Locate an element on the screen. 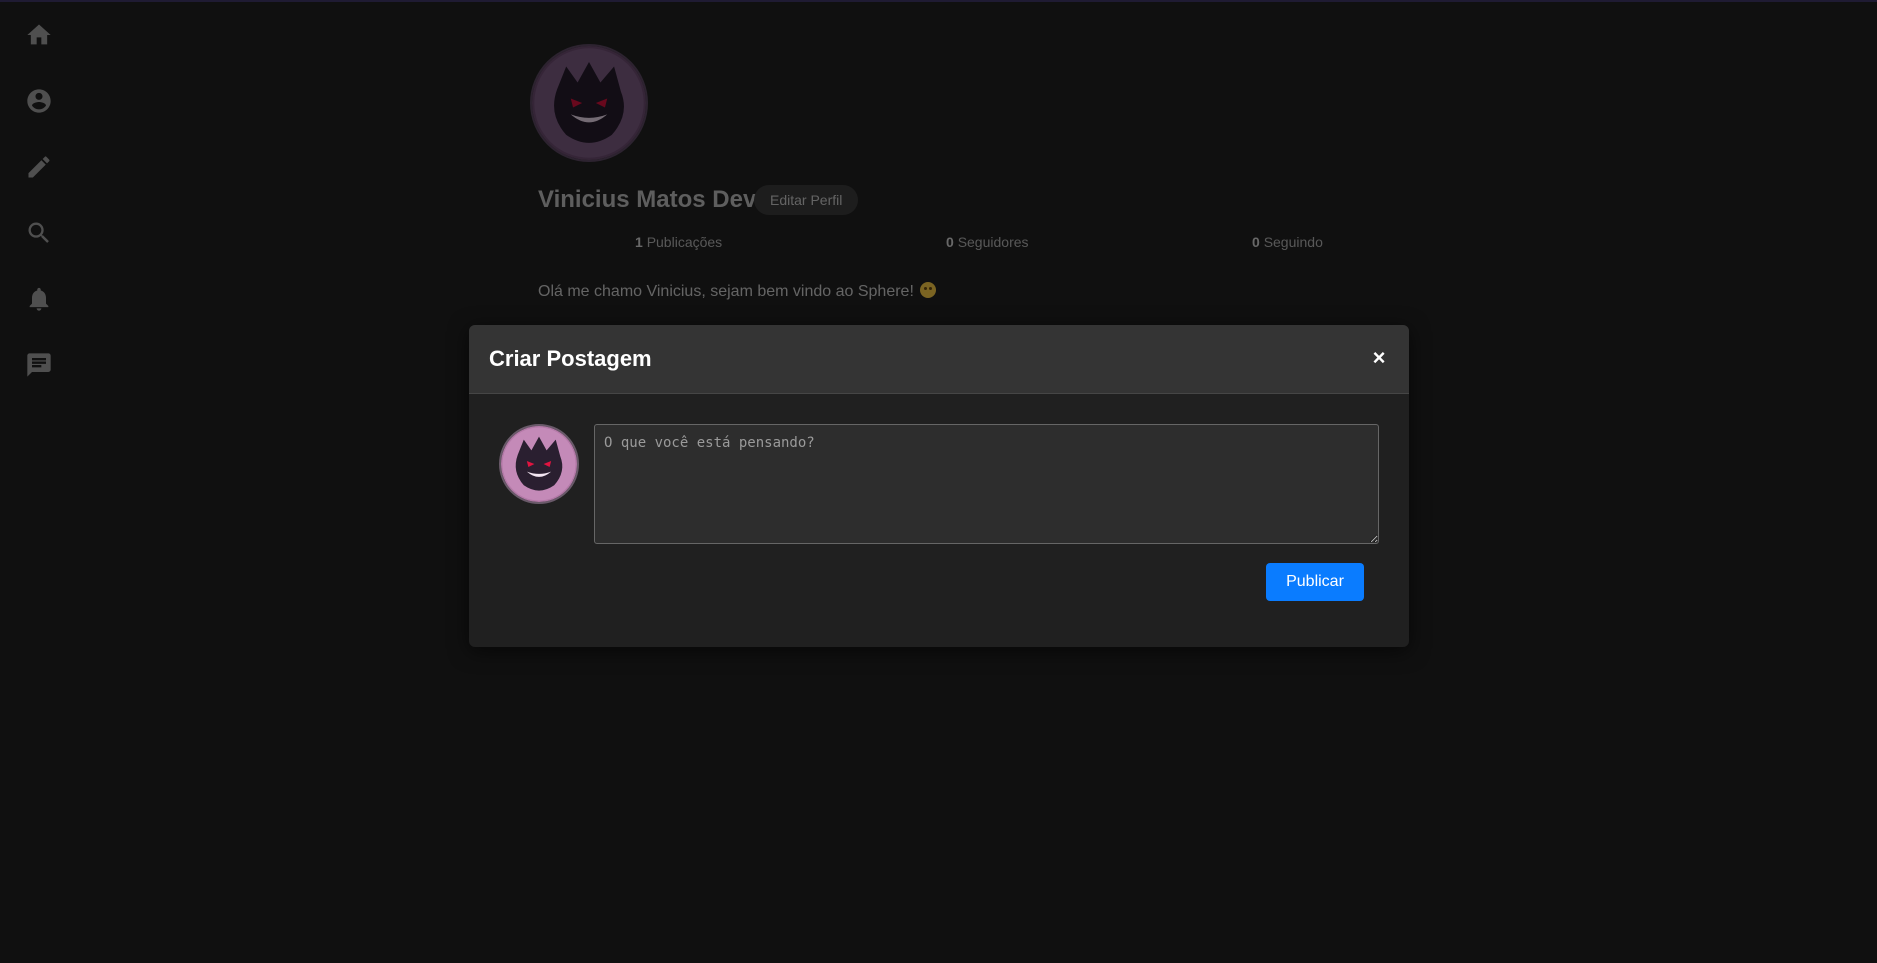 The width and height of the screenshot is (1877, 963). modal-avatar is located at coordinates (539, 464).